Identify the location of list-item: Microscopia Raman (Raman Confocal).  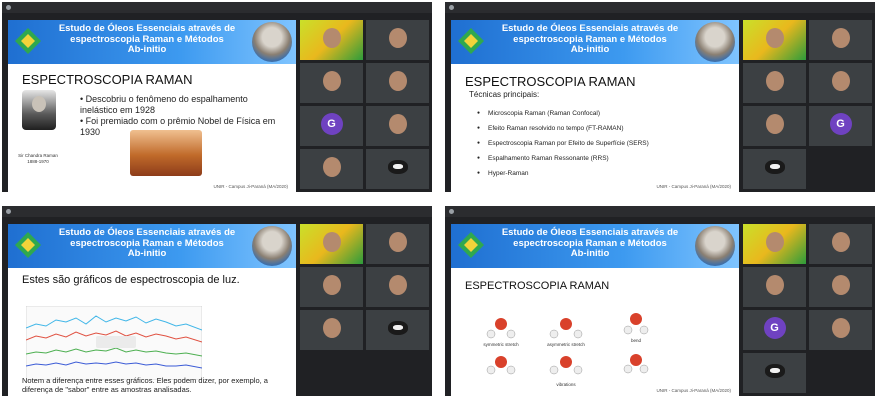
(563, 113).